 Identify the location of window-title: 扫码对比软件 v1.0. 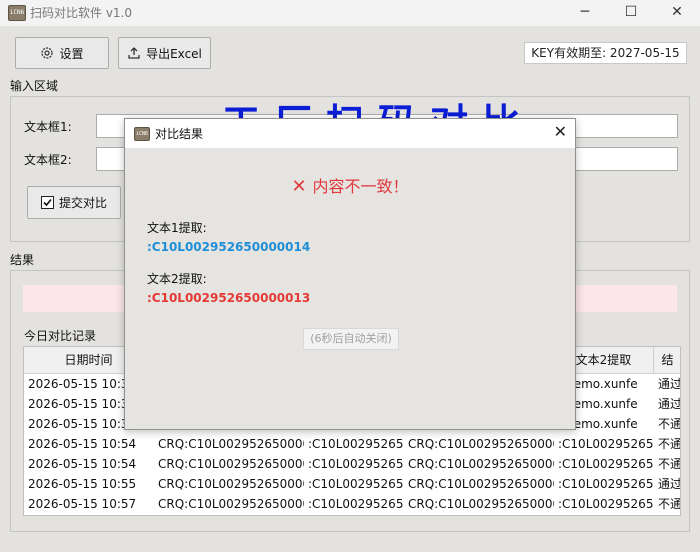
(81, 13).